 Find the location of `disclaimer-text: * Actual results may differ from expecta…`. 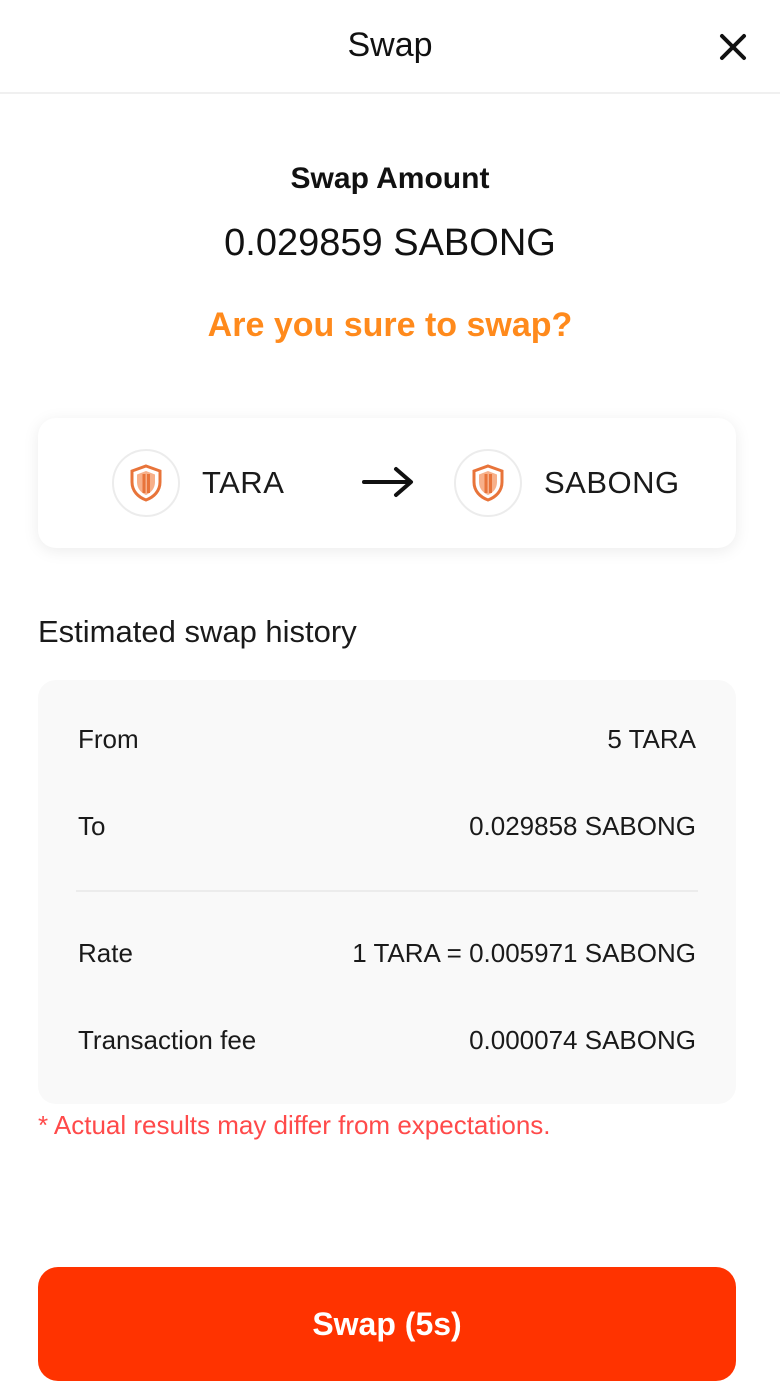

disclaimer-text: * Actual results may differ from expecta… is located at coordinates (294, 1125).